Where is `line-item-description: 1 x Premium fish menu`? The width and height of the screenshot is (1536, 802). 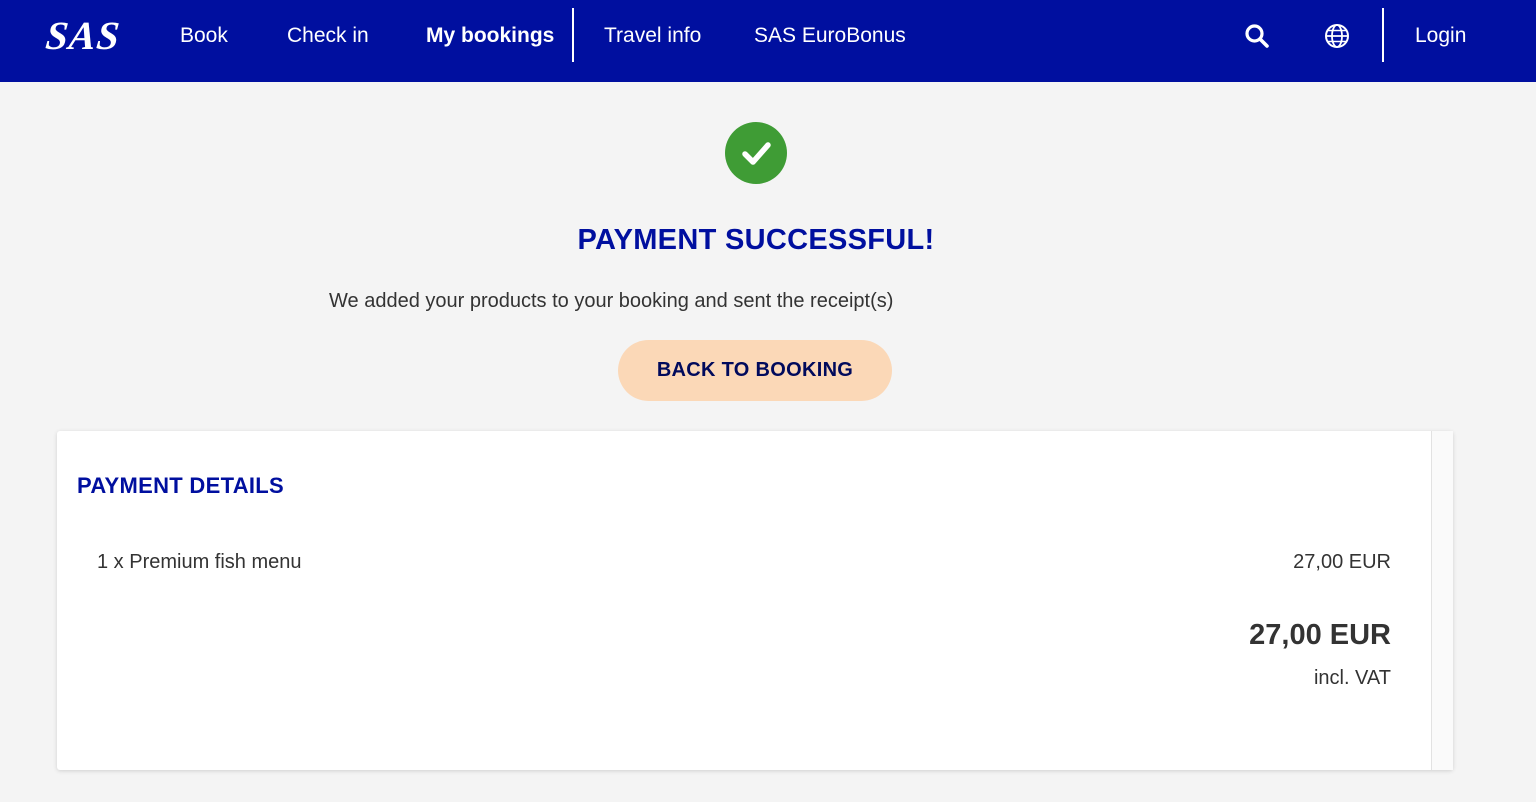 line-item-description: 1 x Premium fish menu is located at coordinates (199, 562).